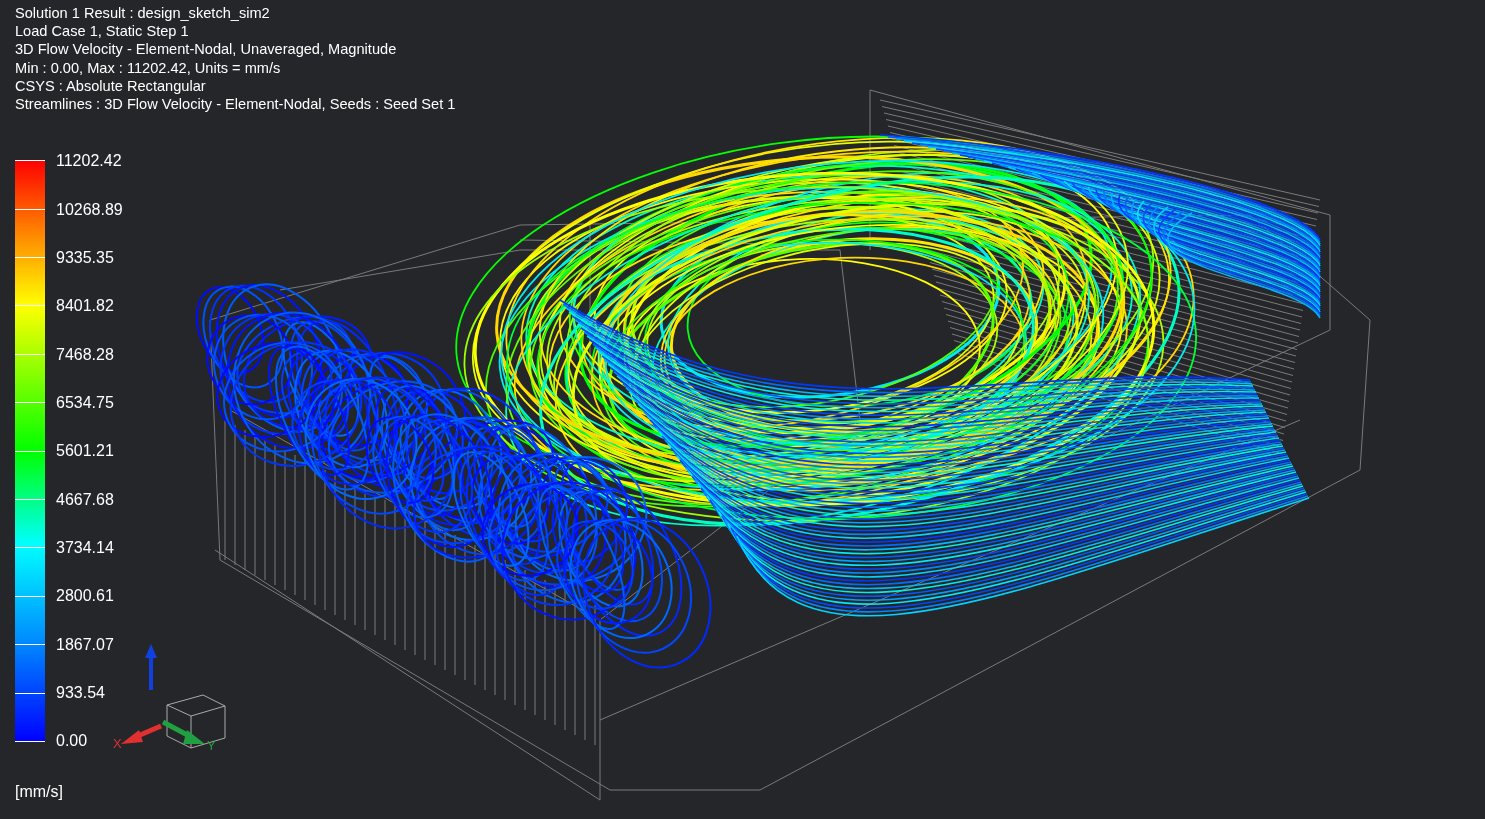 The width and height of the screenshot is (1485, 819). What do you see at coordinates (72, 741) in the screenshot?
I see `legend-value: 0.00` at bounding box center [72, 741].